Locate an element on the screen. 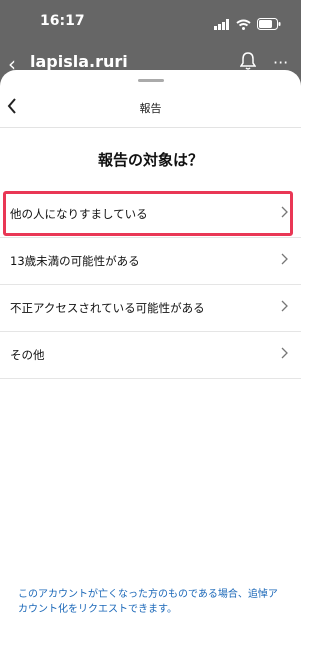 The image size is (320, 653). highlight-box is located at coordinates (148, 213).